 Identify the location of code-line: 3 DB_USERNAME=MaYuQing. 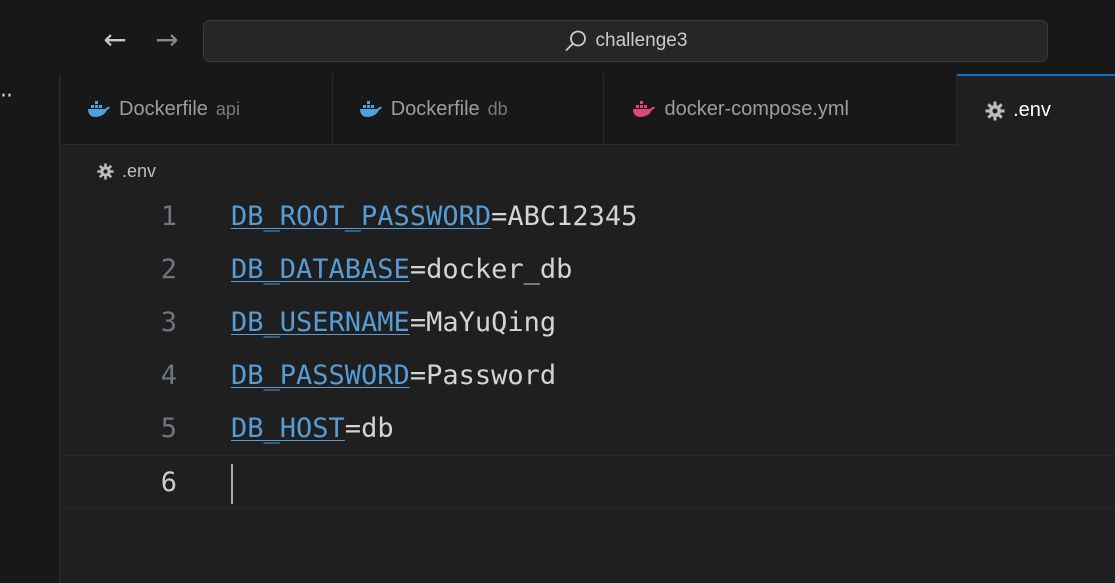
(588, 322).